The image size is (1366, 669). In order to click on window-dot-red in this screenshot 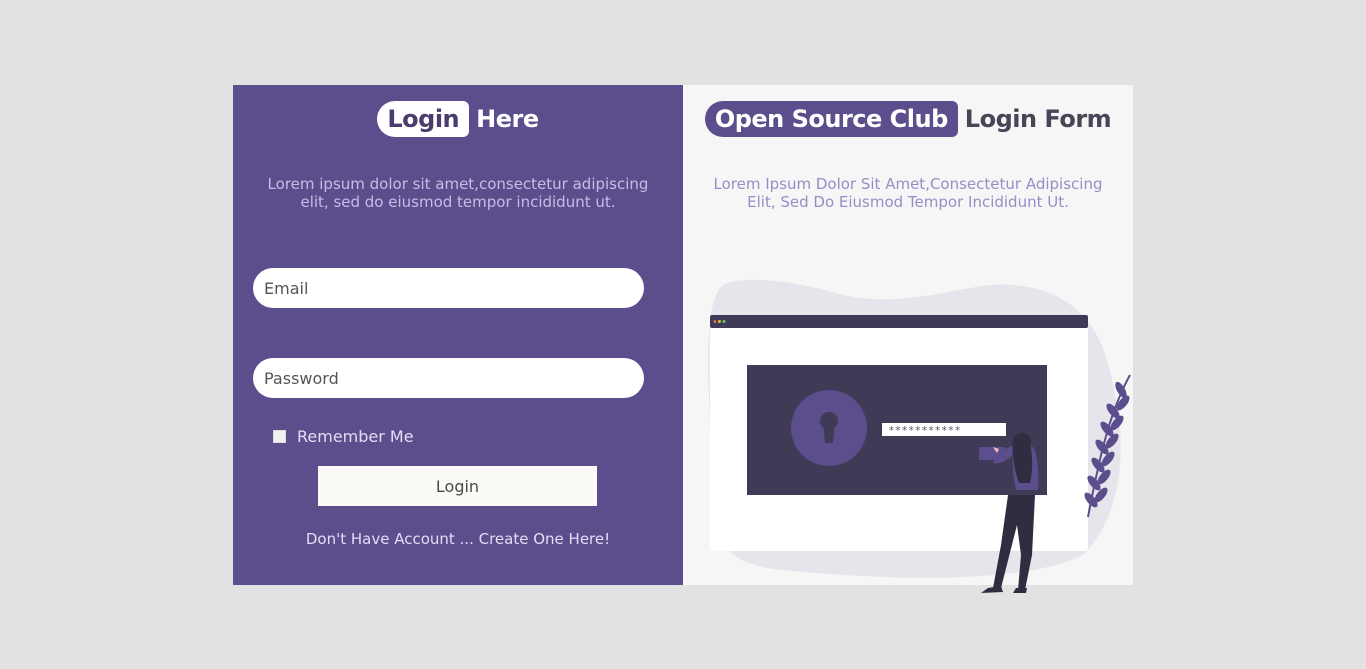, I will do `click(715, 321)`.